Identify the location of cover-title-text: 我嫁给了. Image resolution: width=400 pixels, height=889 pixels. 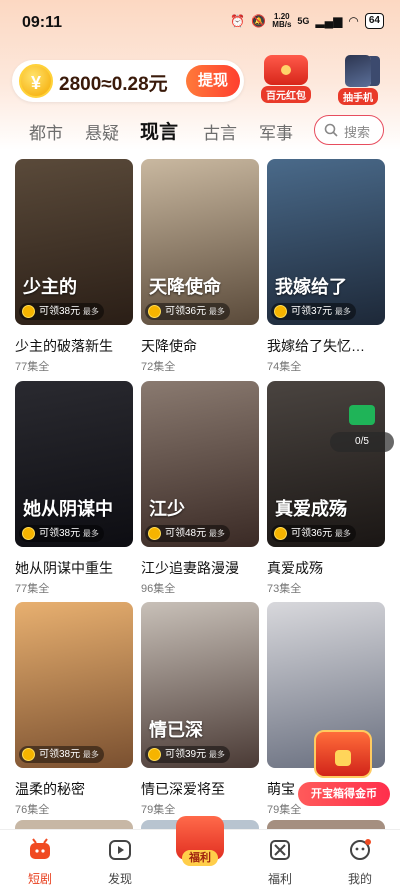
(311, 287).